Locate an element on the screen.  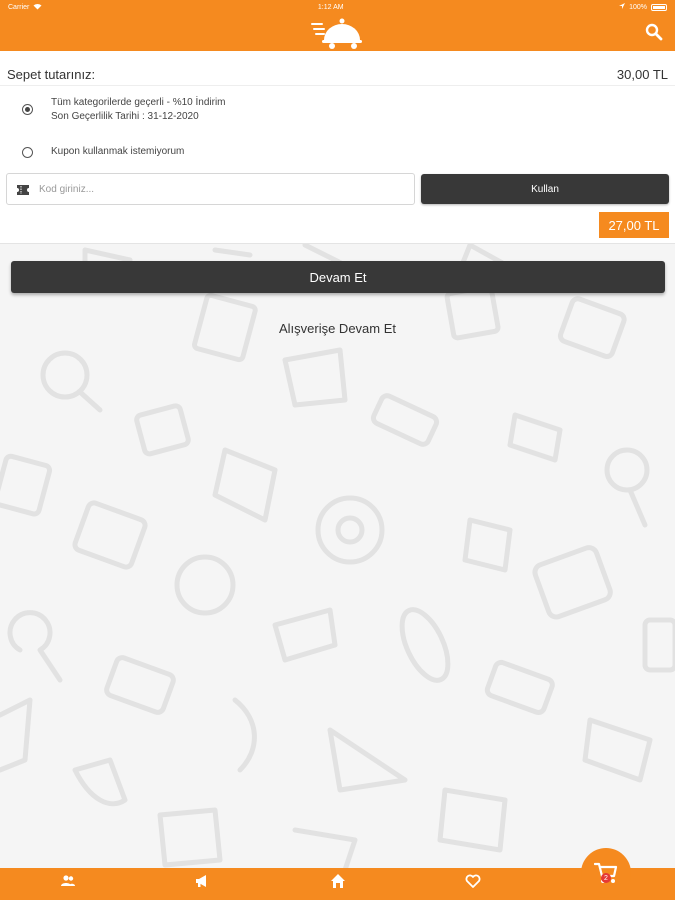
coupon-radio-none is located at coordinates (27, 152).